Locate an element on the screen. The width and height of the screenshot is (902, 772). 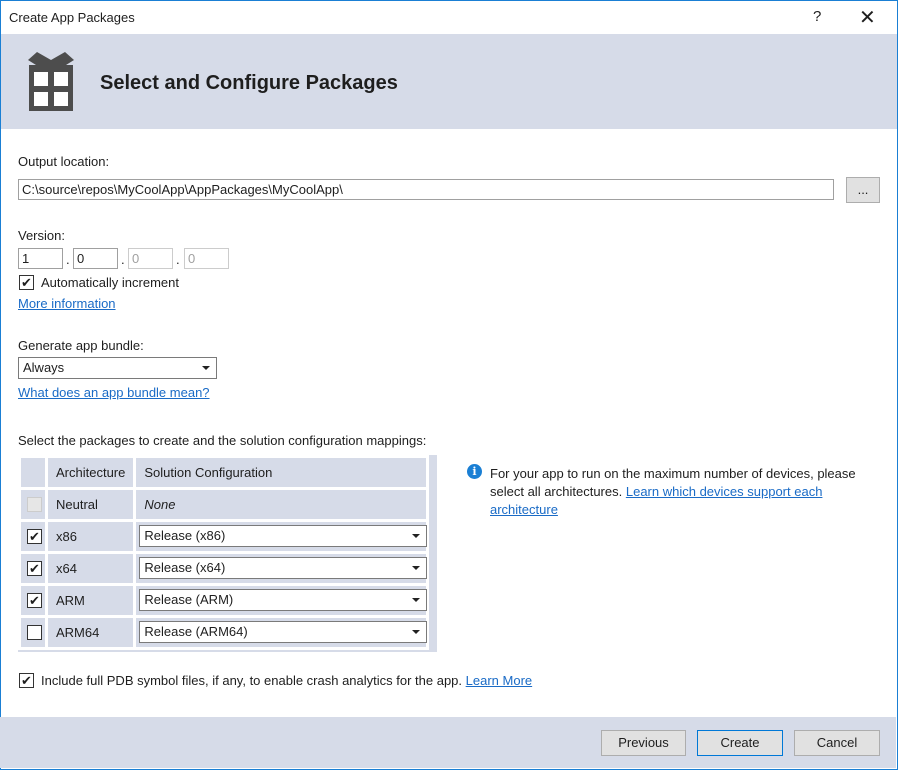
version-major-input: 1 is located at coordinates (40, 258).